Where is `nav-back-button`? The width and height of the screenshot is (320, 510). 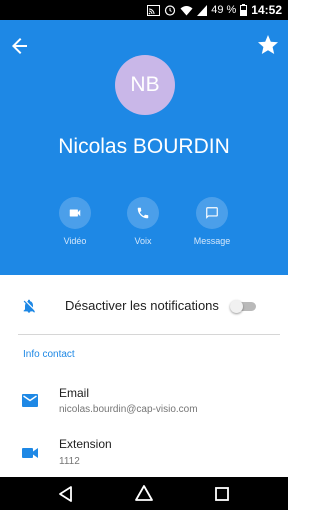 nav-back-button is located at coordinates (66, 494).